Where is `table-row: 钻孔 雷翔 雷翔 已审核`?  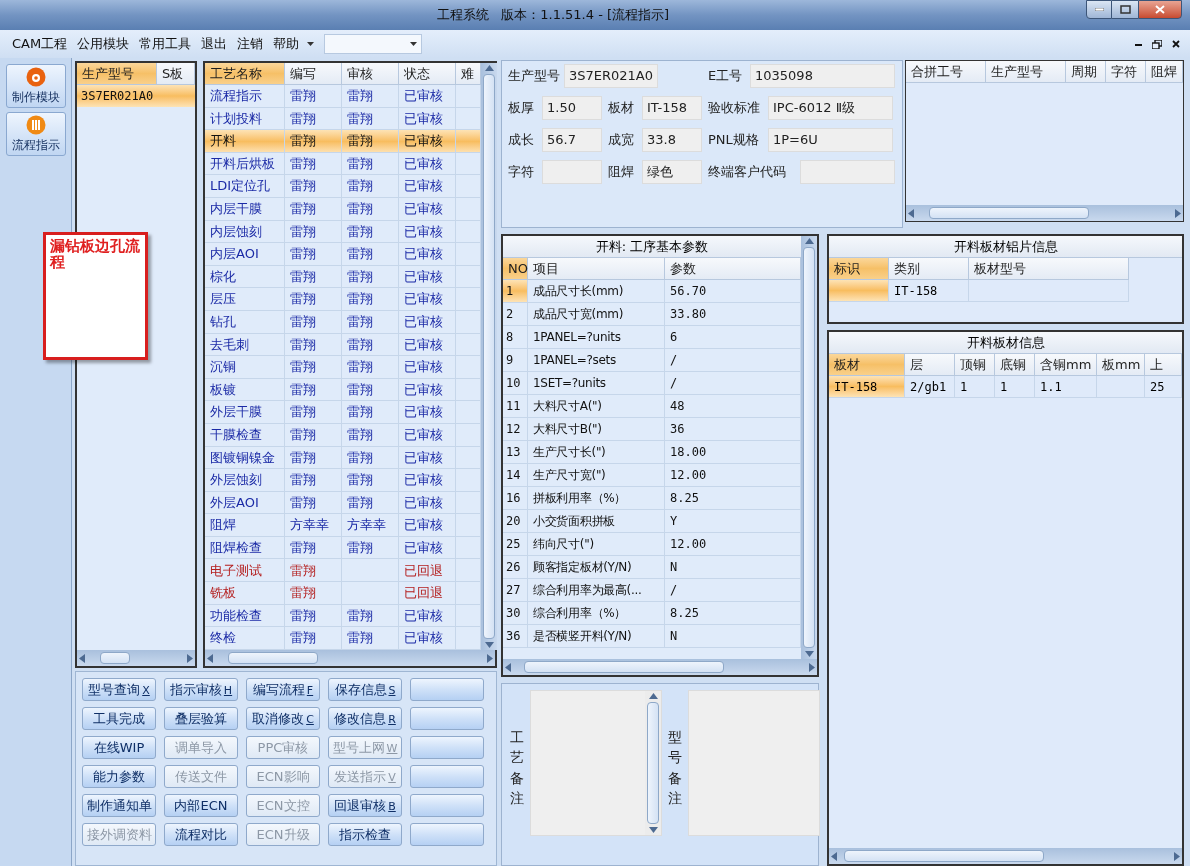
table-row: 钻孔 雷翔 雷翔 已审核 is located at coordinates (343, 322).